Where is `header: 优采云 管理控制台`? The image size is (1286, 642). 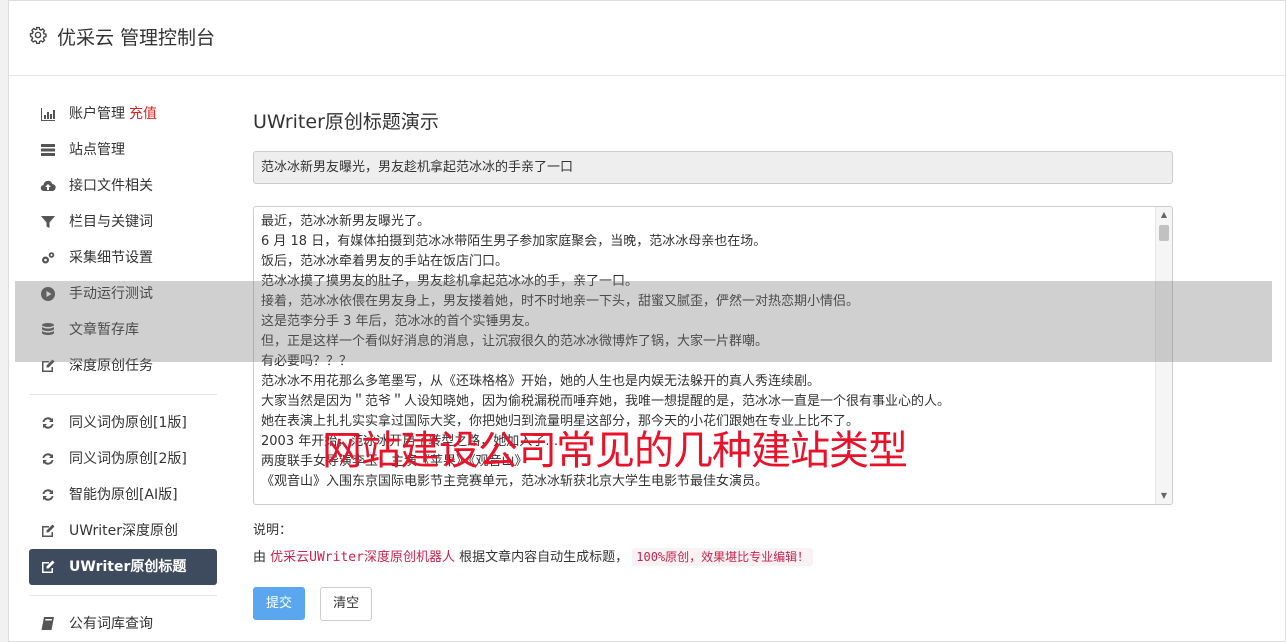 header: 优采云 管理控制台 is located at coordinates (647, 38).